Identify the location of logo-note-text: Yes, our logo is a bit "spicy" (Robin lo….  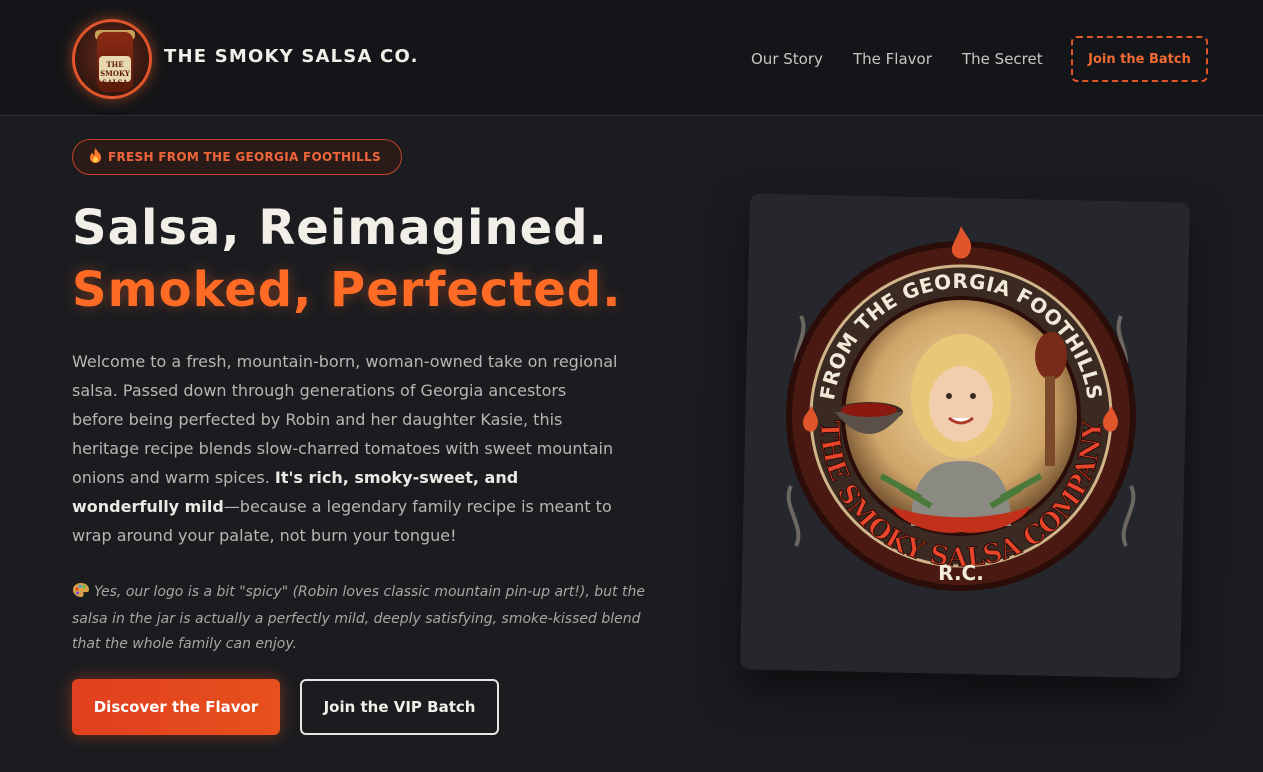
(358, 618).